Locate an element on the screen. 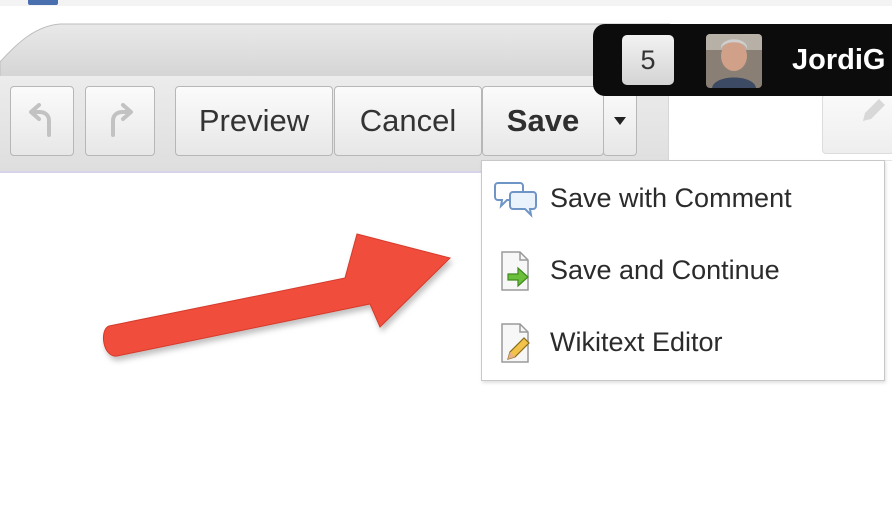 The width and height of the screenshot is (892, 529). save-button: Save is located at coordinates (543, 121).